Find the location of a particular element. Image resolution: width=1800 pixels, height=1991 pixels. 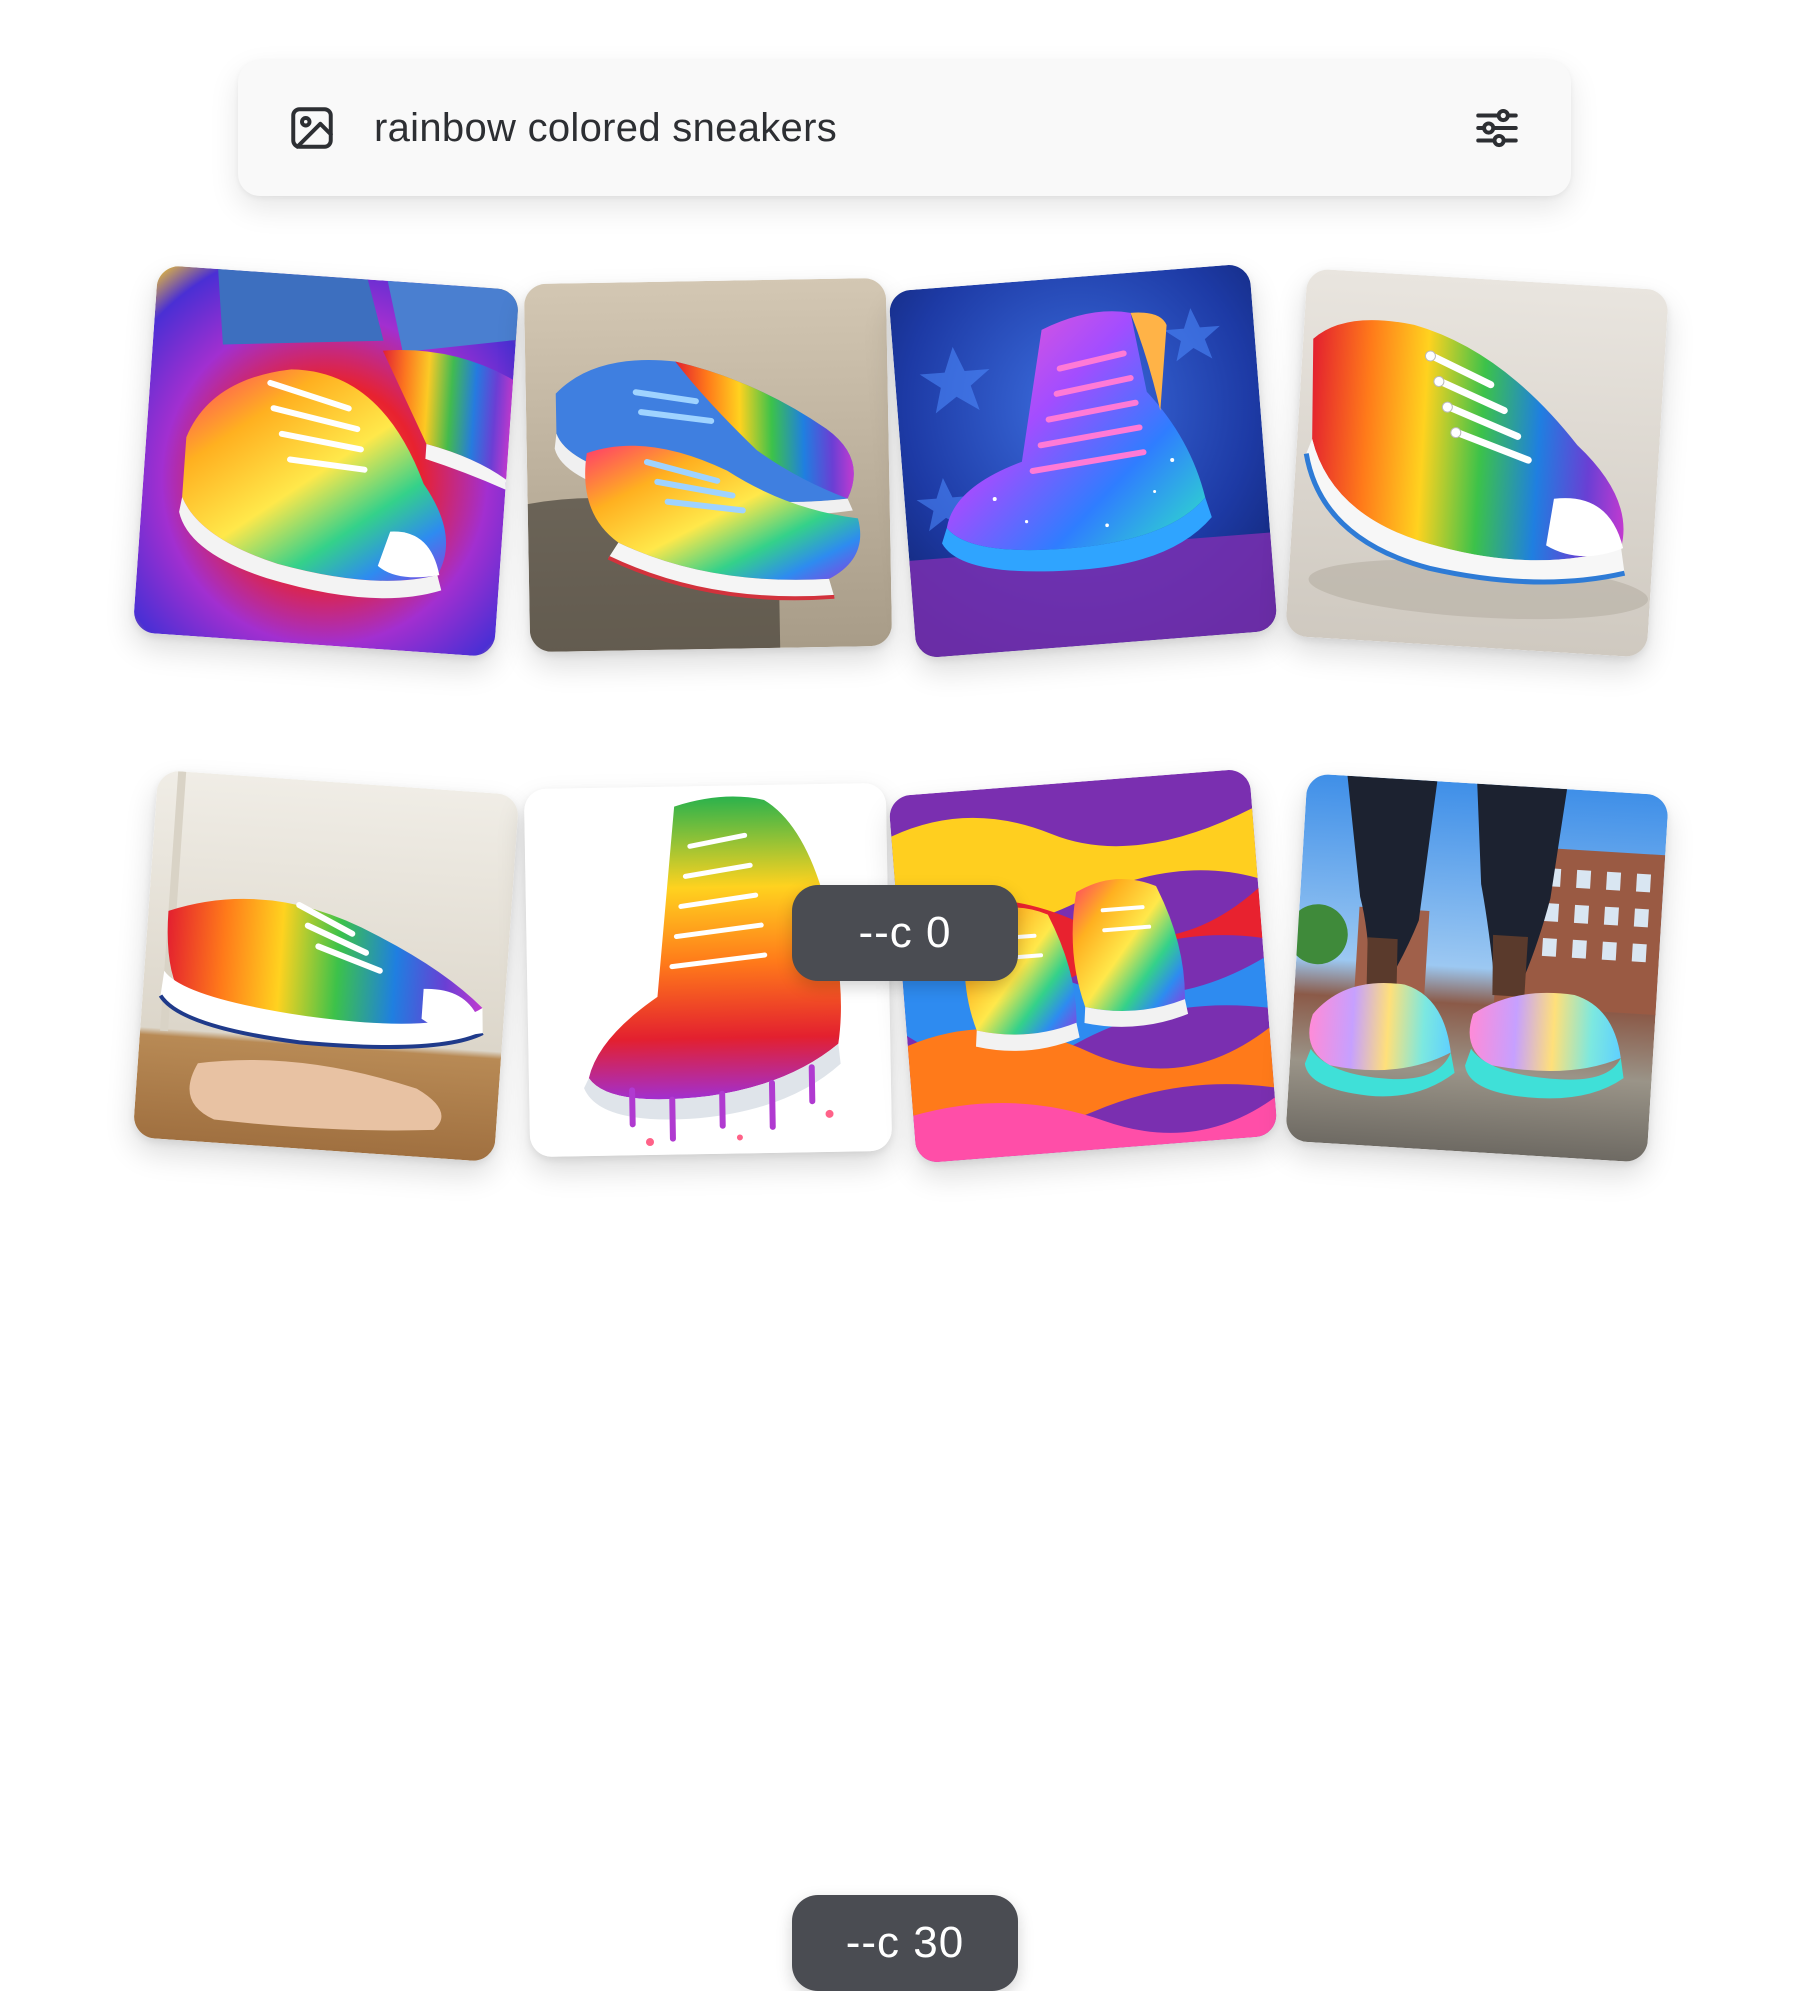

chaos-label-c0: --c 0 is located at coordinates (905, 933).